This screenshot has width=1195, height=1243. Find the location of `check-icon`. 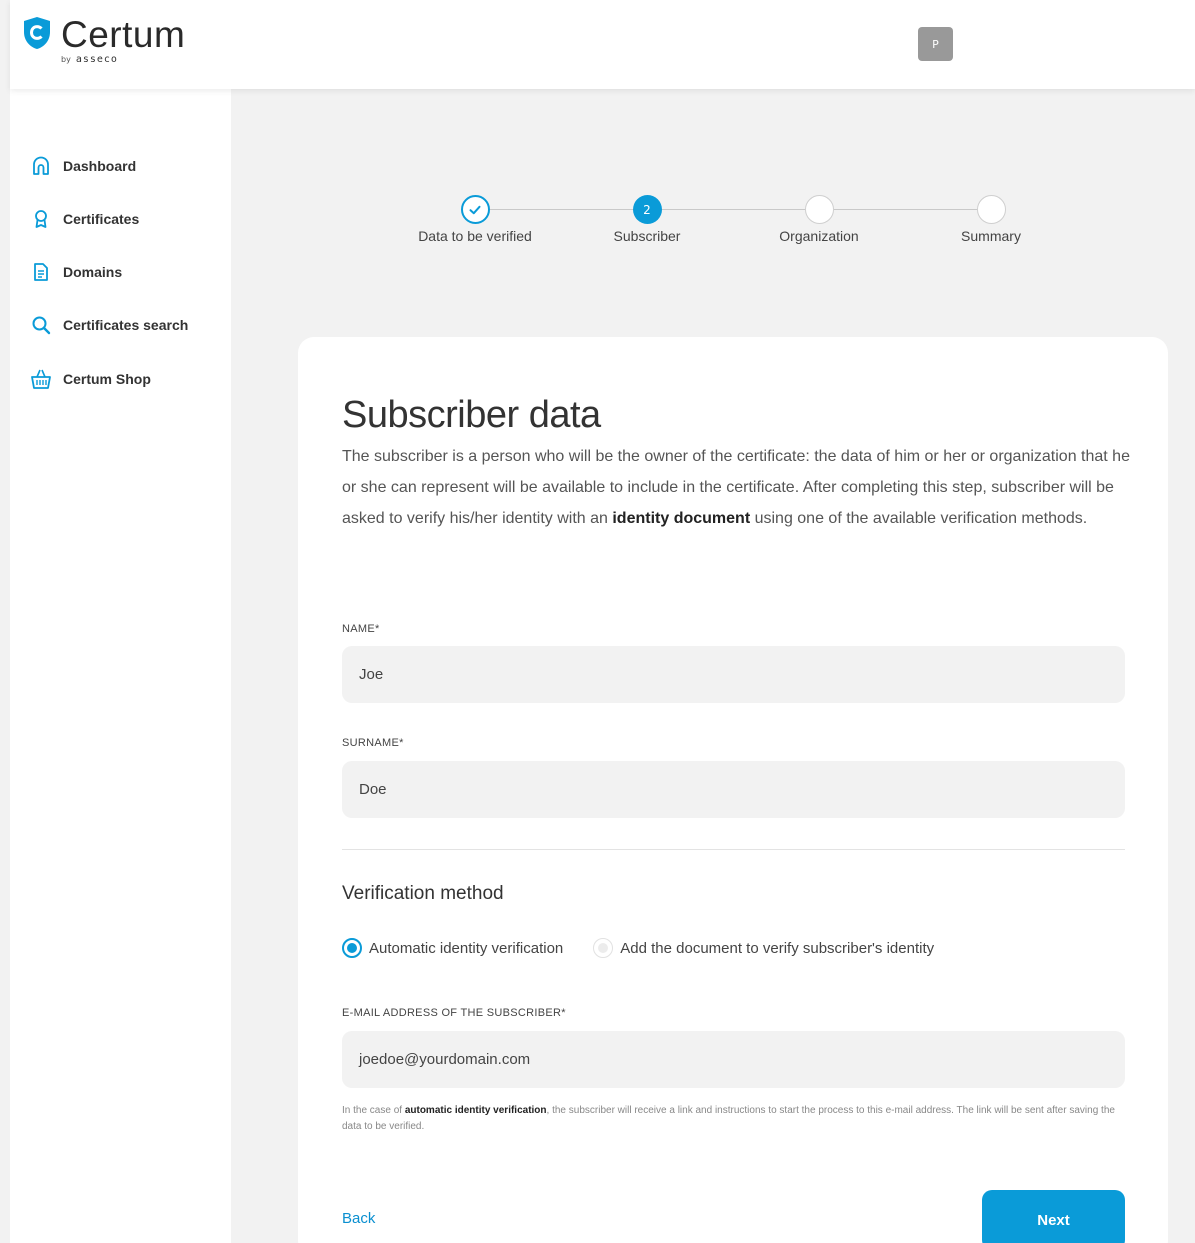

check-icon is located at coordinates (475, 209).